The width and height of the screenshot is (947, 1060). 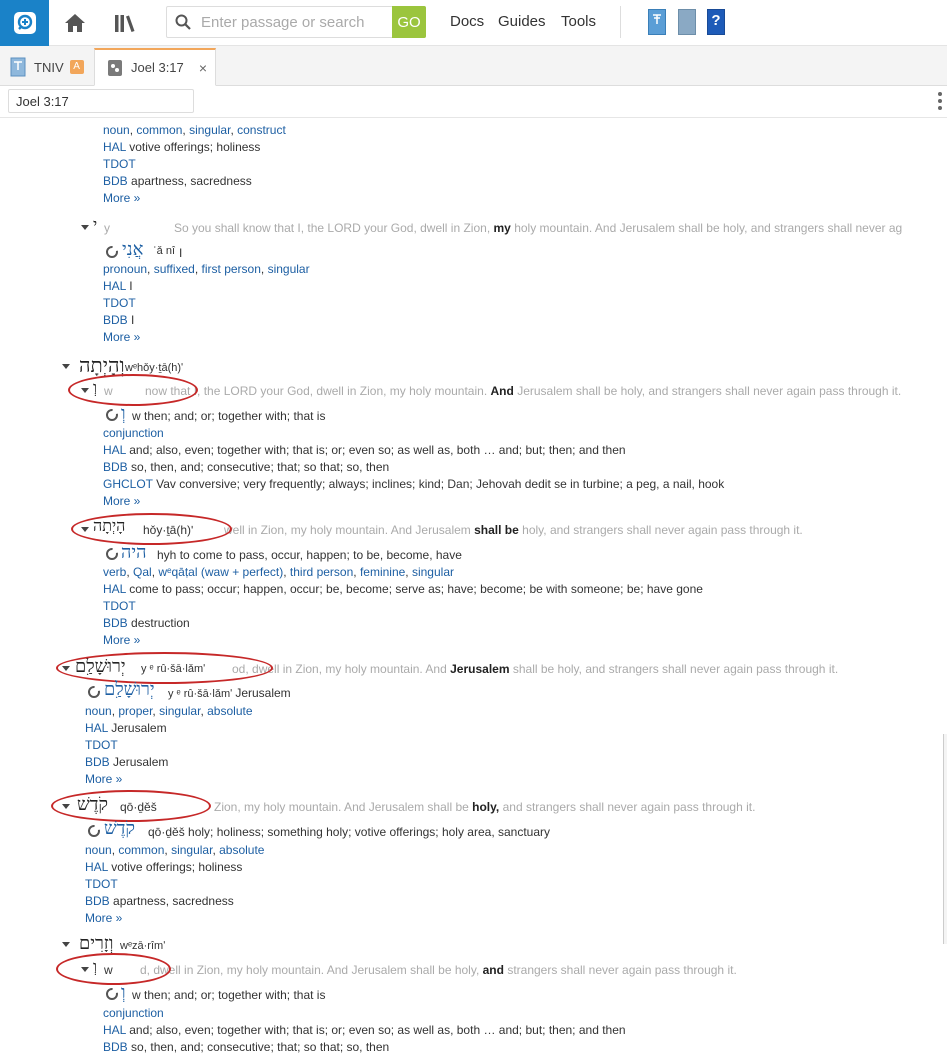 What do you see at coordinates (123, 993) in the screenshot?
I see `e7-lemma: וְ` at bounding box center [123, 993].